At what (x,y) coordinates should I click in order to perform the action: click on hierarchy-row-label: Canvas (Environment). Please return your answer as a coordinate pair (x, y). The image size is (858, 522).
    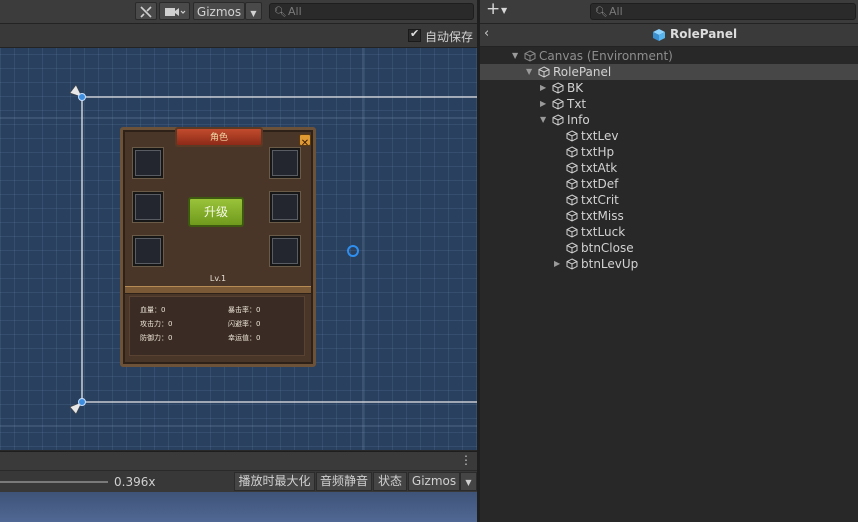
    Looking at the image, I should click on (606, 56).